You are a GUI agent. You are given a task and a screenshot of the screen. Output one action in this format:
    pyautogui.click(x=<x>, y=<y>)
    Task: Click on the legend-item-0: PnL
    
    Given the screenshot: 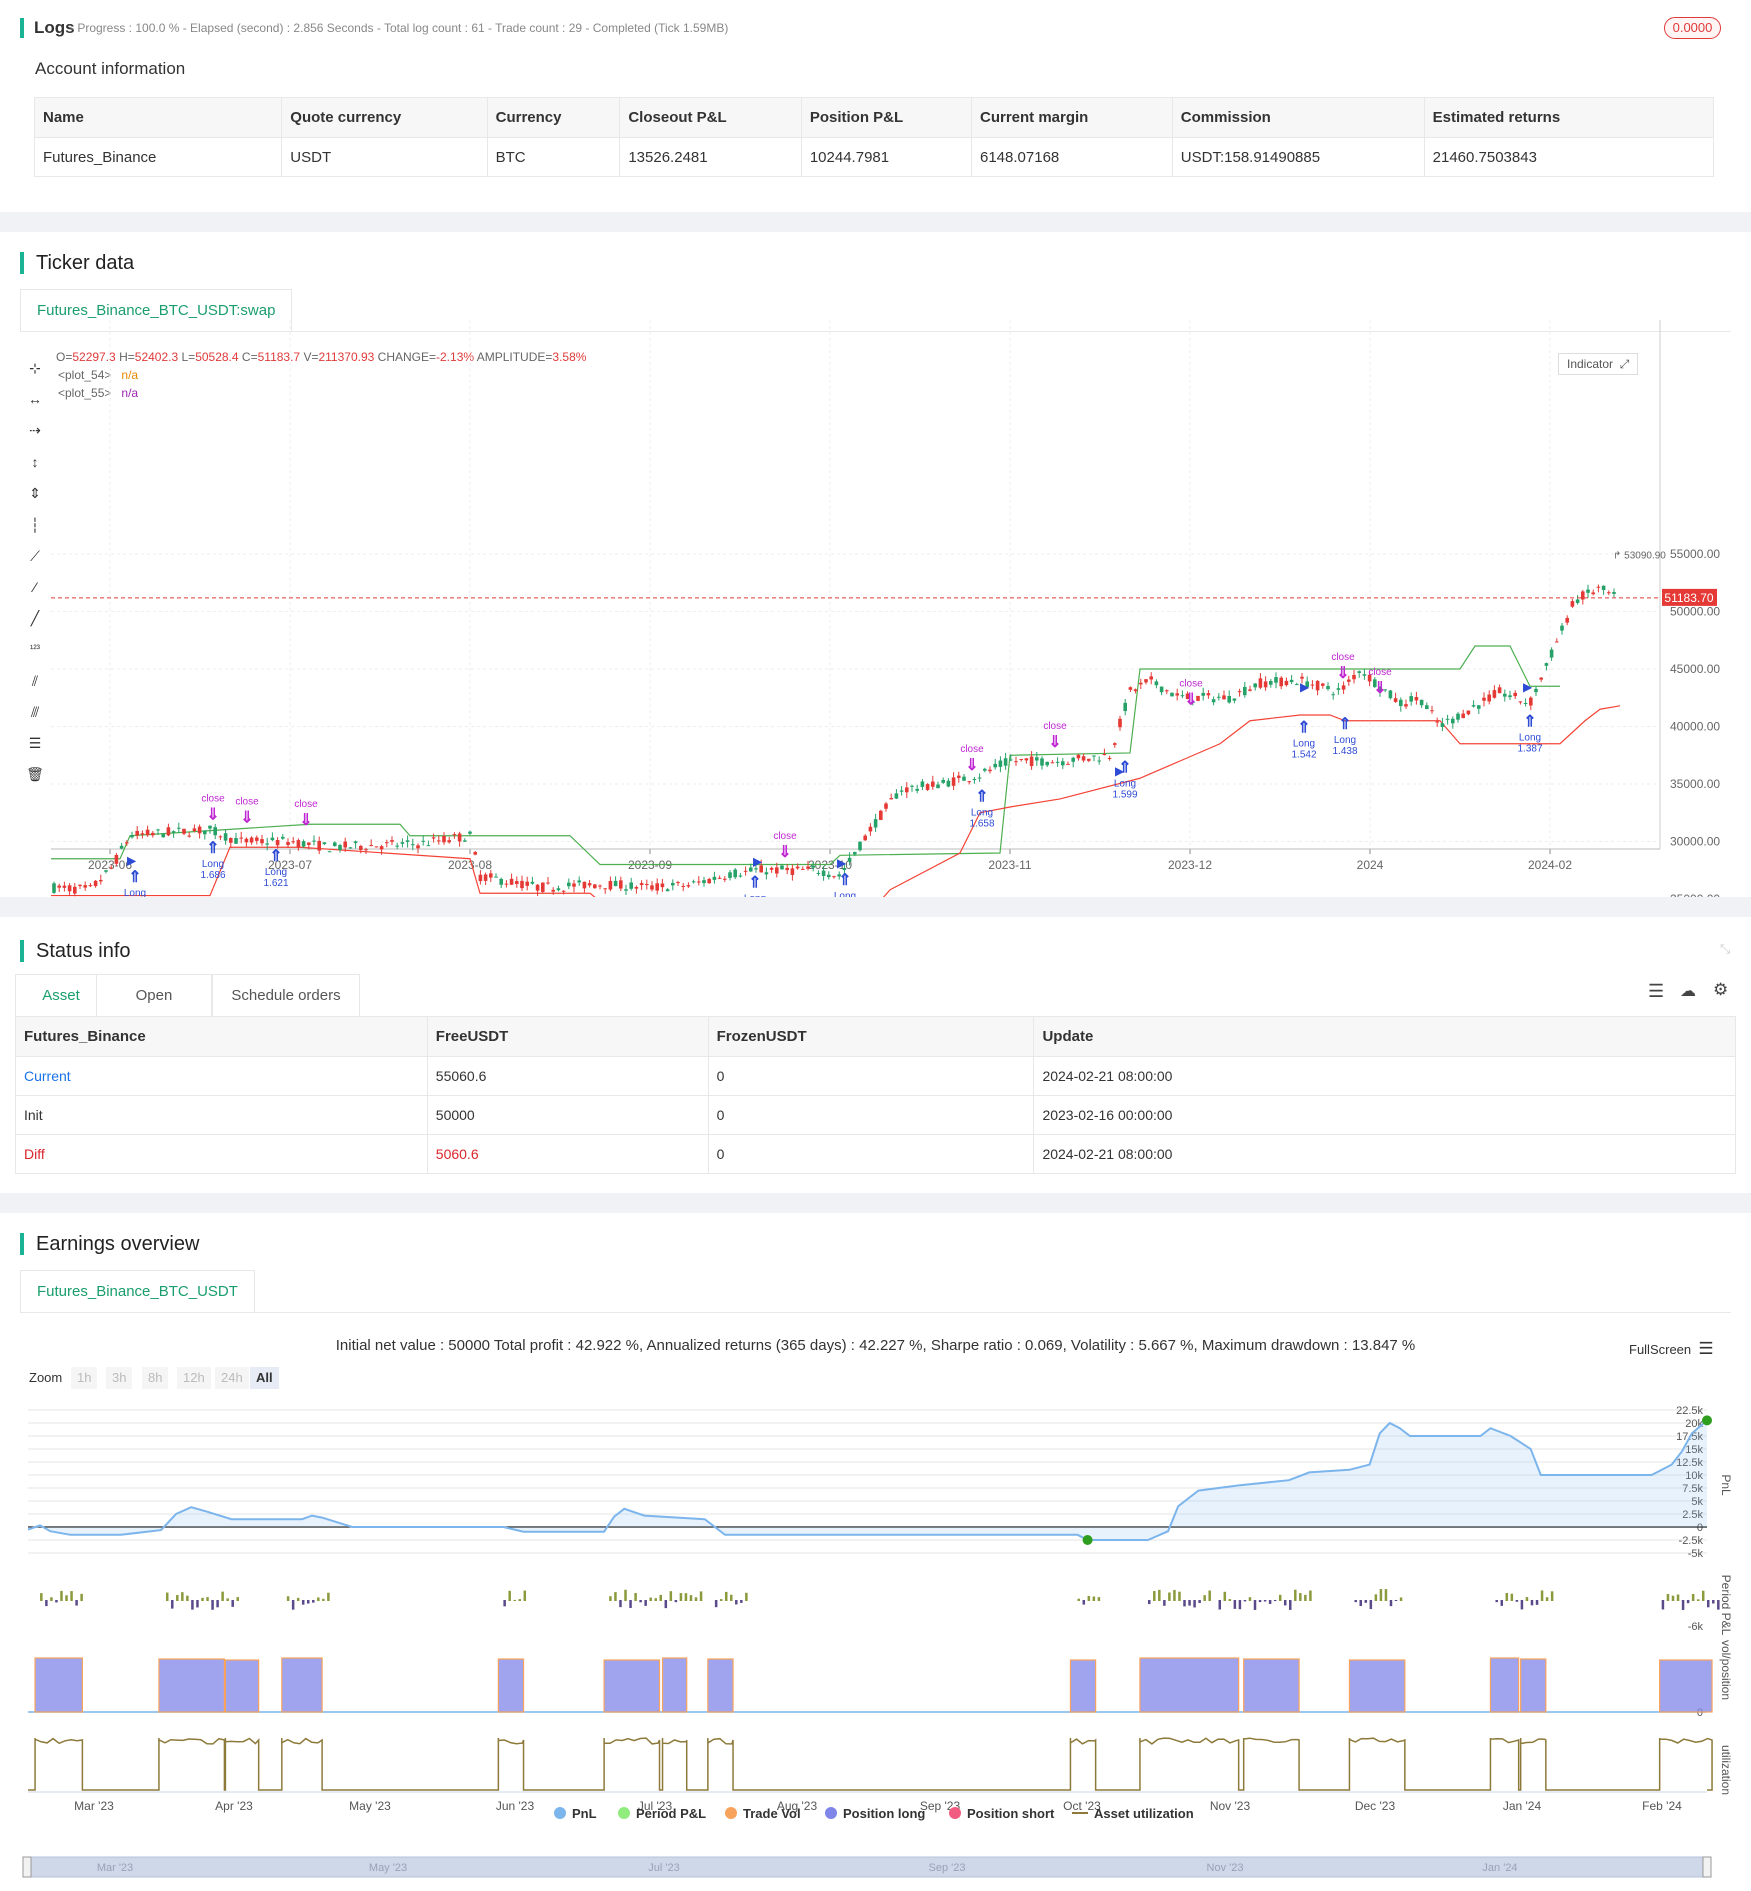 What is the action you would take?
    pyautogui.click(x=575, y=1813)
    